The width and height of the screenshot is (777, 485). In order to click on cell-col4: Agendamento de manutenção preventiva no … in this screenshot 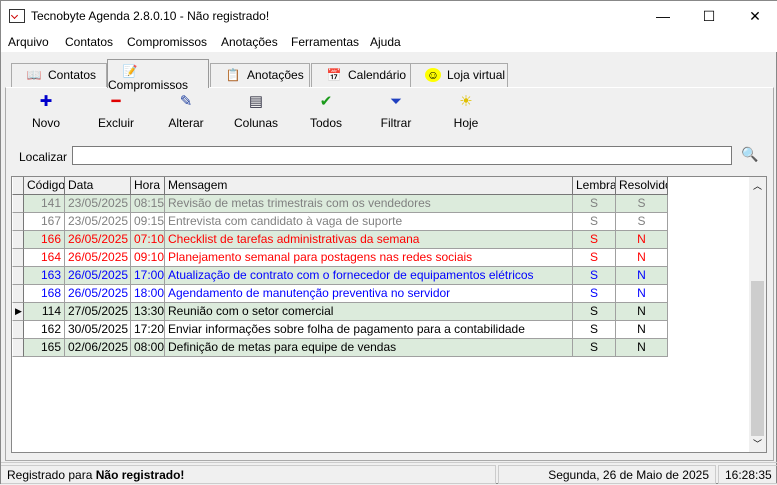, I will do `click(369, 294)`.